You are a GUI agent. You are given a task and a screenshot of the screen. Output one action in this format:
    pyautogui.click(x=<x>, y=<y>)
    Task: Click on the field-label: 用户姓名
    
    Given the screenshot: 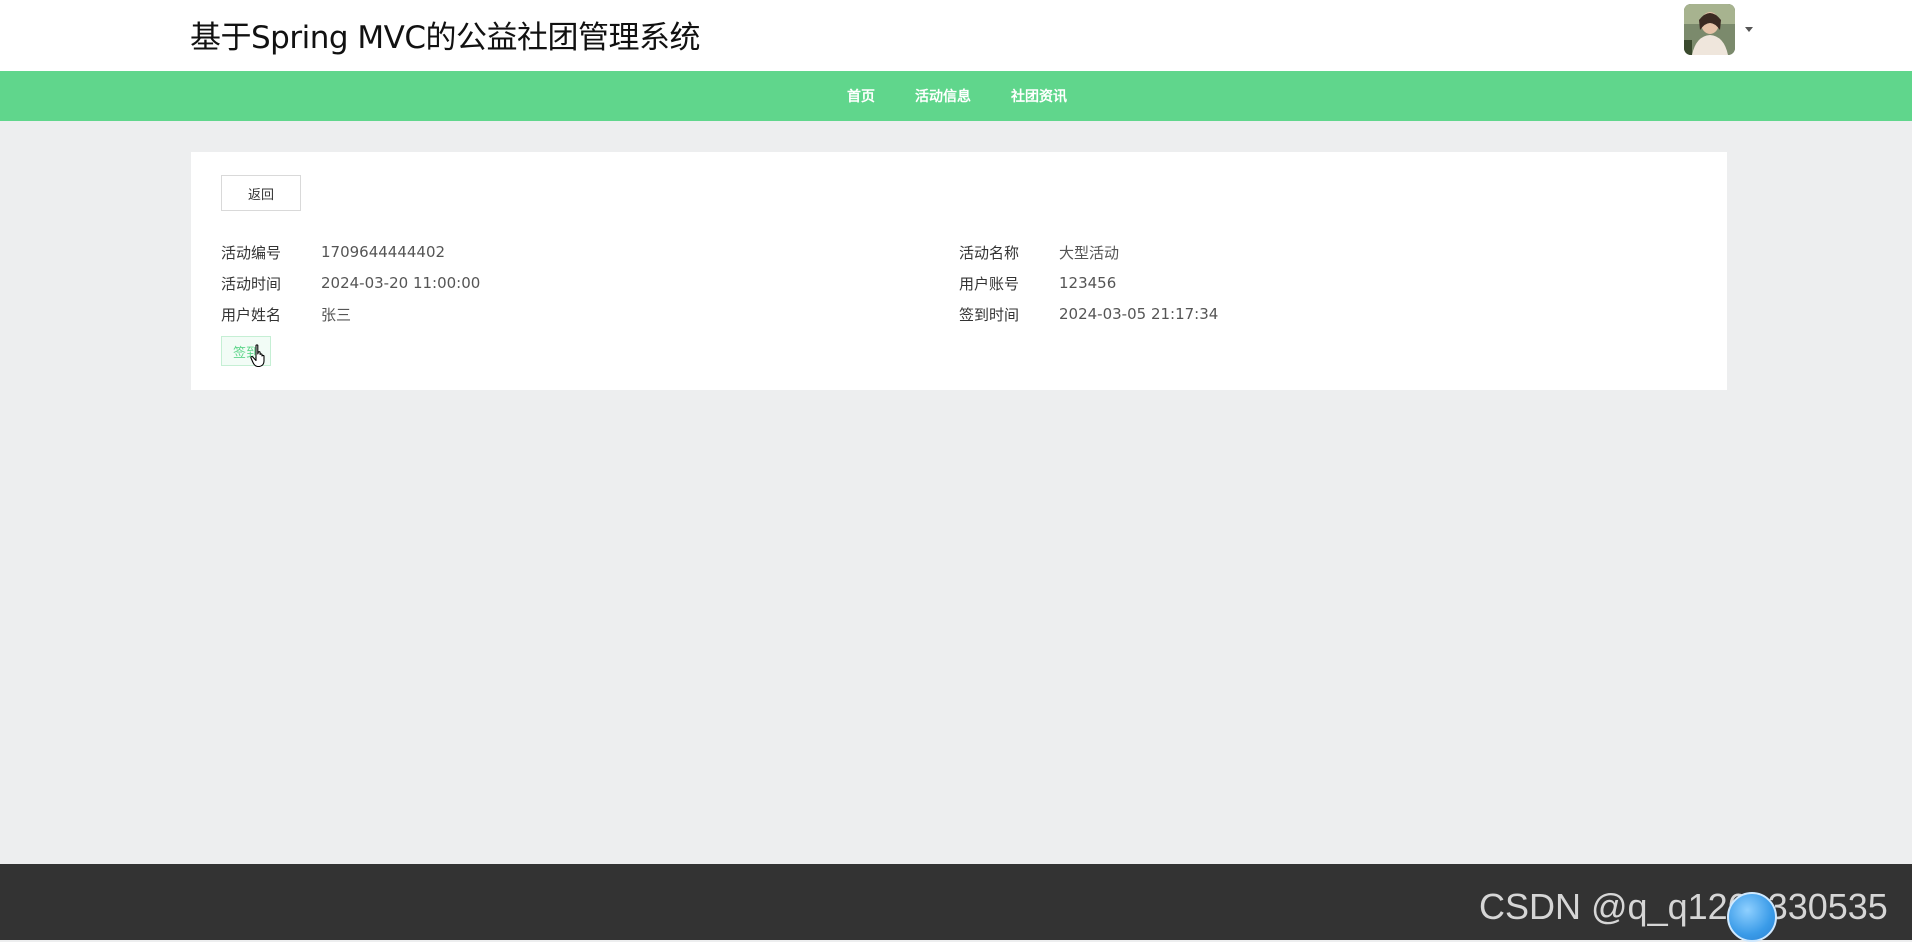 What is the action you would take?
    pyautogui.click(x=251, y=314)
    